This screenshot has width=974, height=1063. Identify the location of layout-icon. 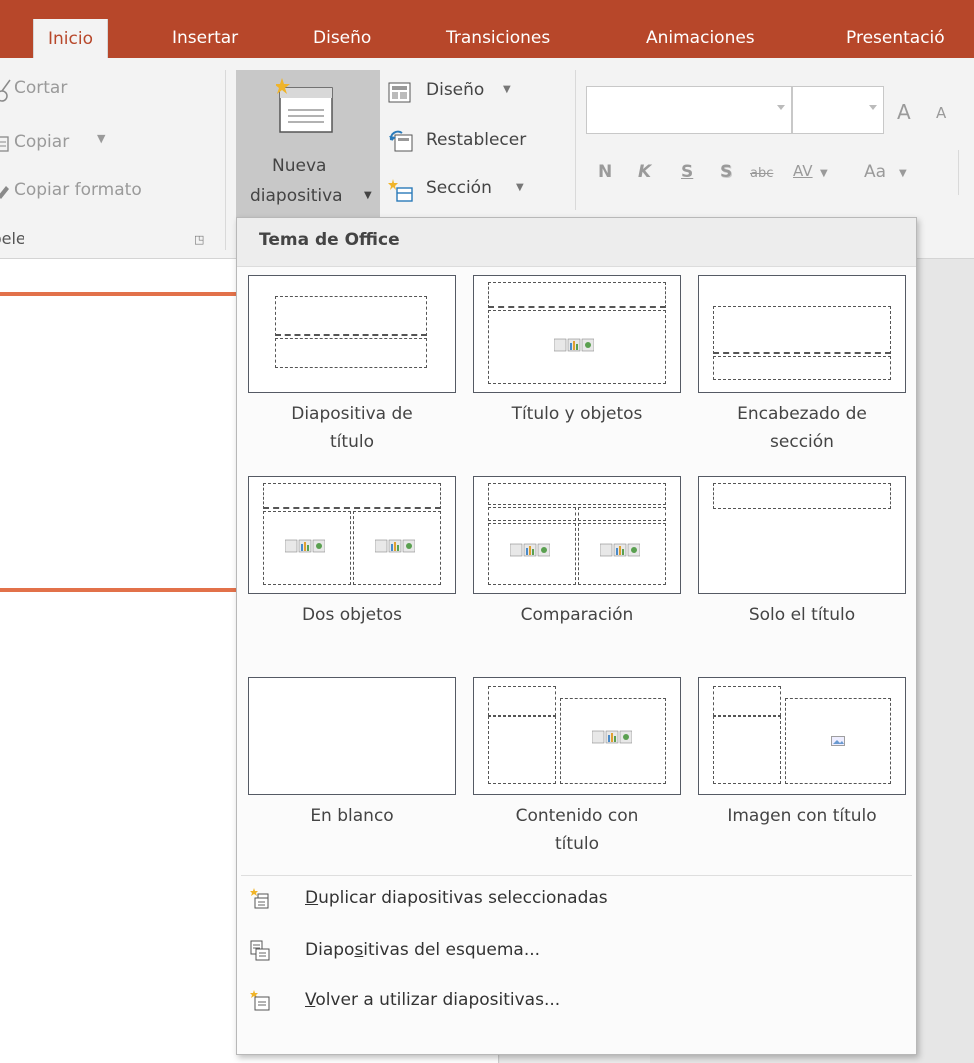
(399, 92).